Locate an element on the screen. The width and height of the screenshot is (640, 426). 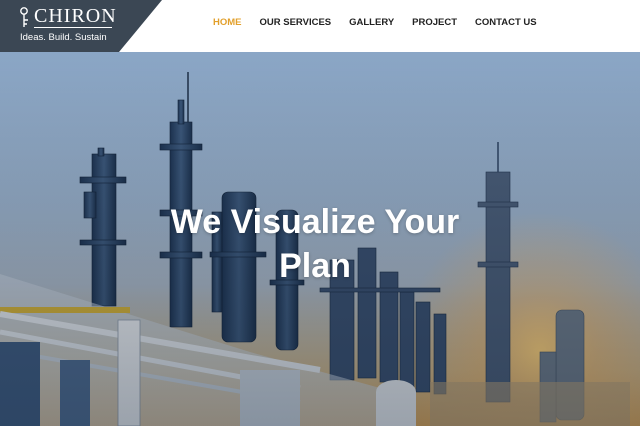
nav-home: HOME is located at coordinates (227, 23).